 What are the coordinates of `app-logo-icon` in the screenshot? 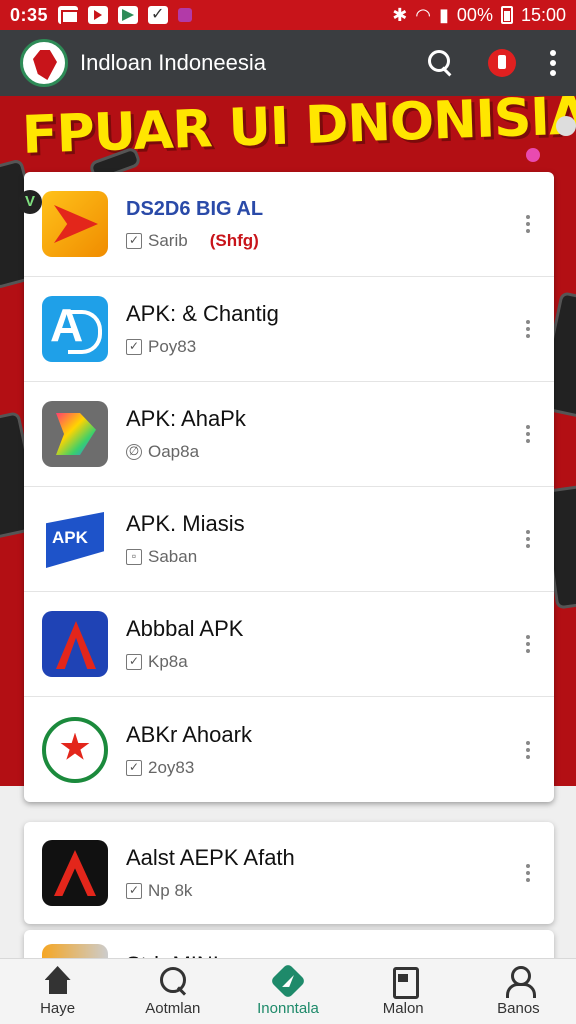 It's located at (44, 63).